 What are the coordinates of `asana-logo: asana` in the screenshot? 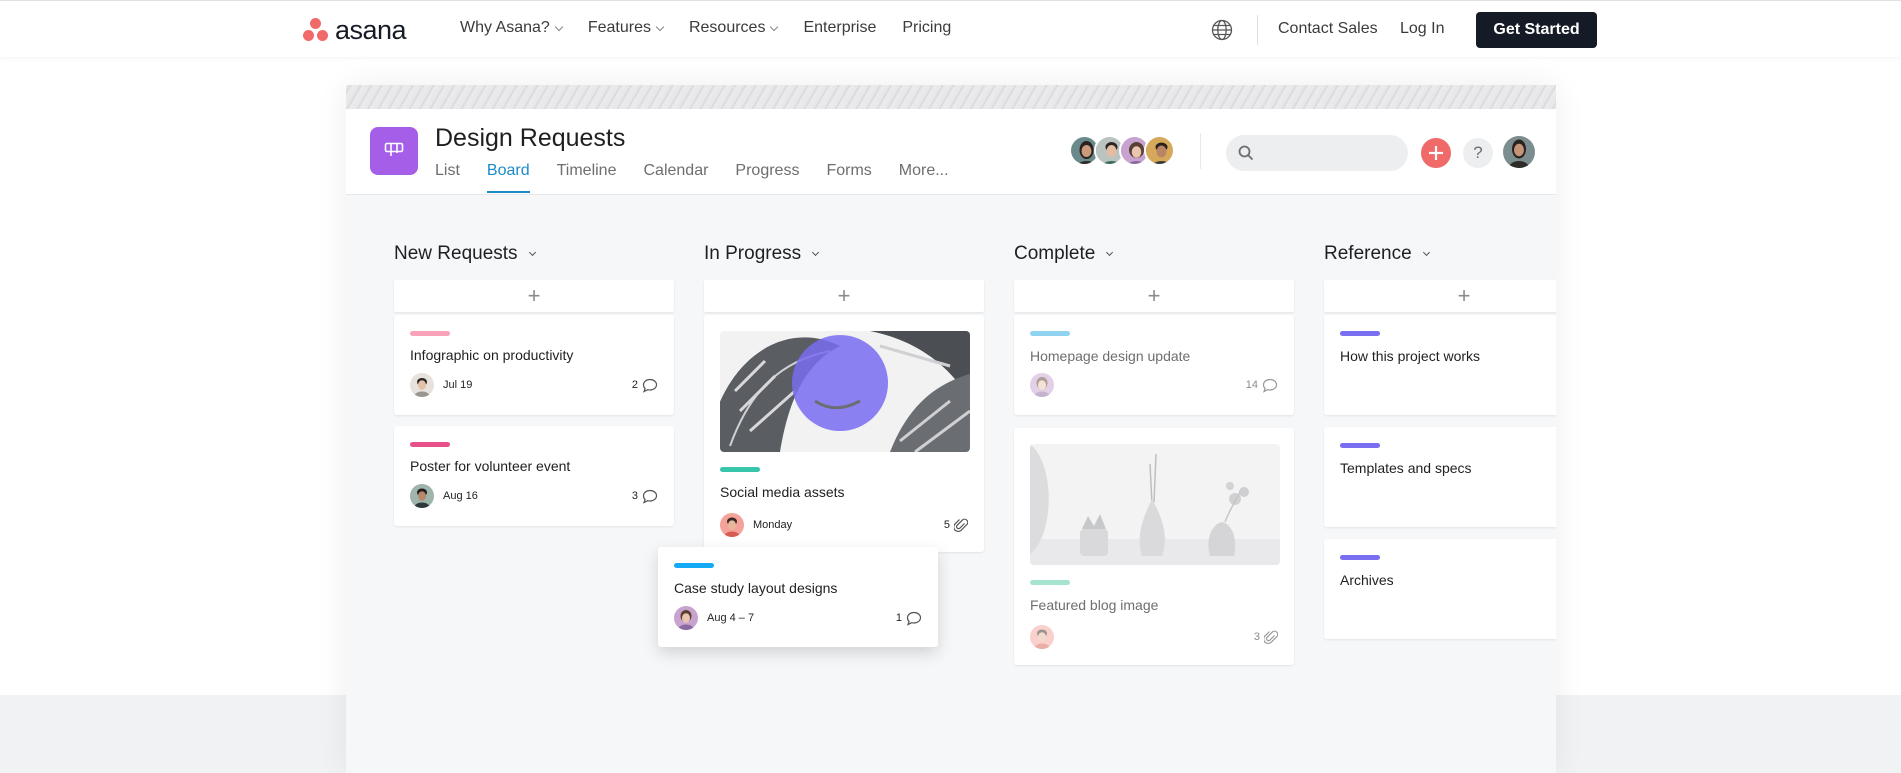 It's located at (355, 30).